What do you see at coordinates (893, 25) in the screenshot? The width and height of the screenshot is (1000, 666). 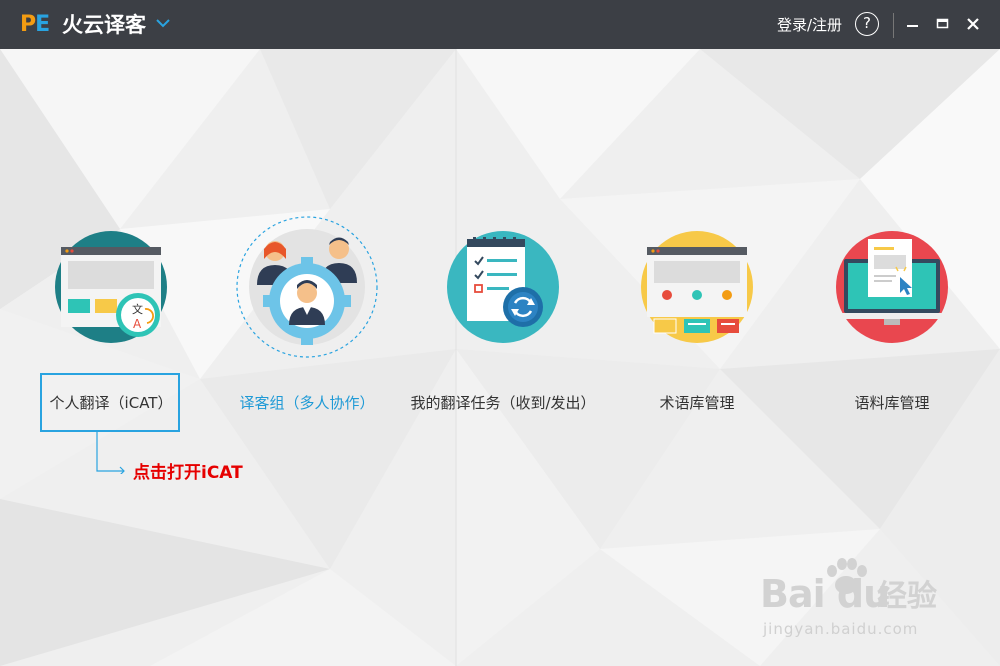 I see `titlebar-divider` at bounding box center [893, 25].